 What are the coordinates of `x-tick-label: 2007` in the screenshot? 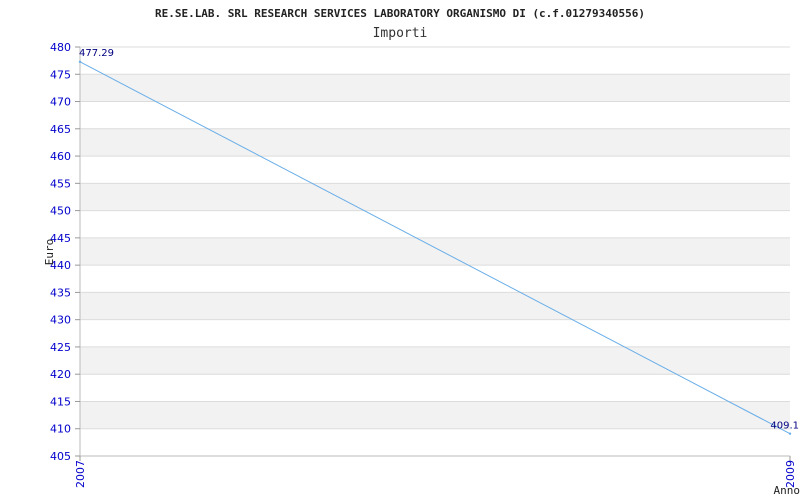 It's located at (80, 474).